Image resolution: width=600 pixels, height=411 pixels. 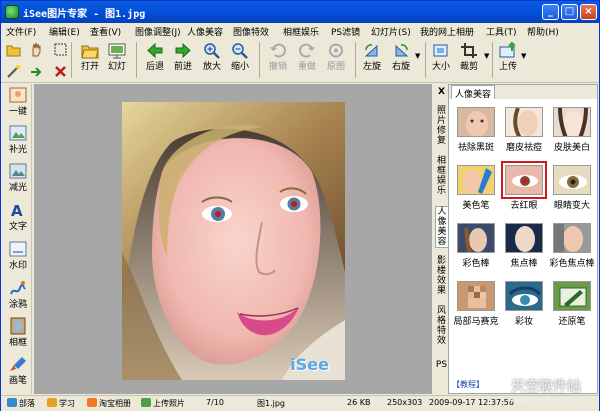 I want to click on rotate-left-icon, so click(x=371, y=50).